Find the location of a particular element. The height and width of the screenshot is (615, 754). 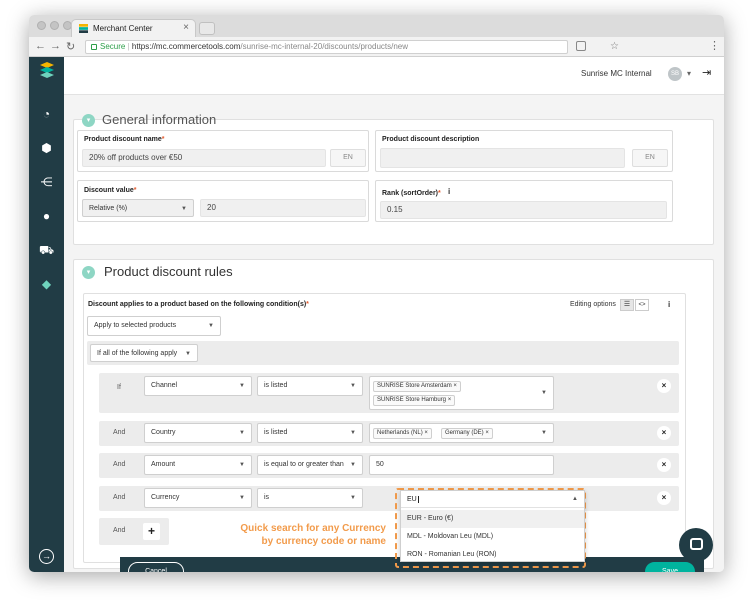

currency-option: RON - Romanian Leu (RON) is located at coordinates (492, 555).